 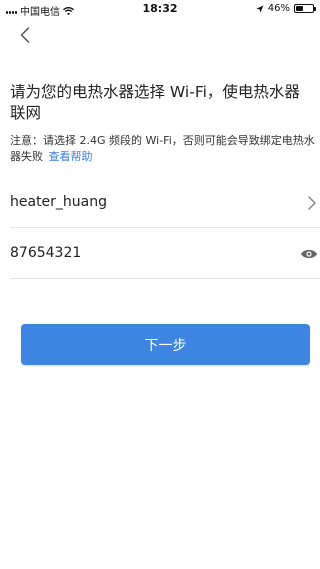 What do you see at coordinates (305, 8) in the screenshot?
I see `battery-icon` at bounding box center [305, 8].